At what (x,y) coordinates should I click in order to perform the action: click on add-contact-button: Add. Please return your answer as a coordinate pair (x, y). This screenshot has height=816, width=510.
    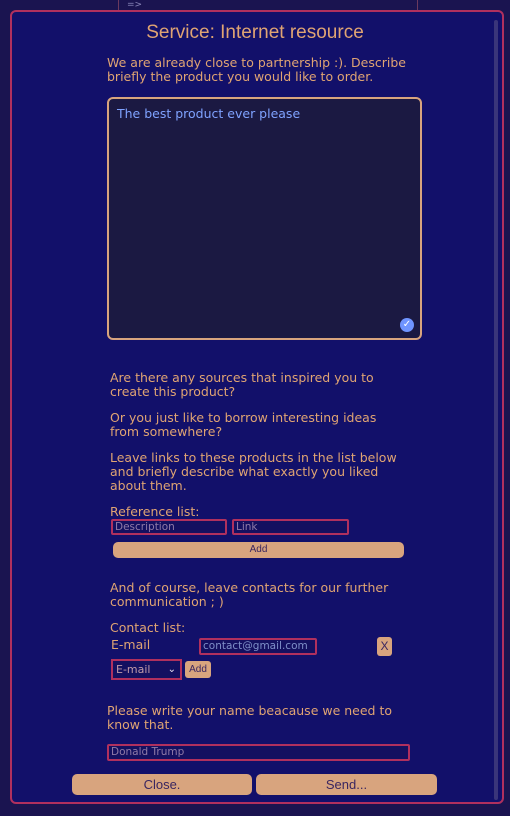
    Looking at the image, I should click on (198, 669).